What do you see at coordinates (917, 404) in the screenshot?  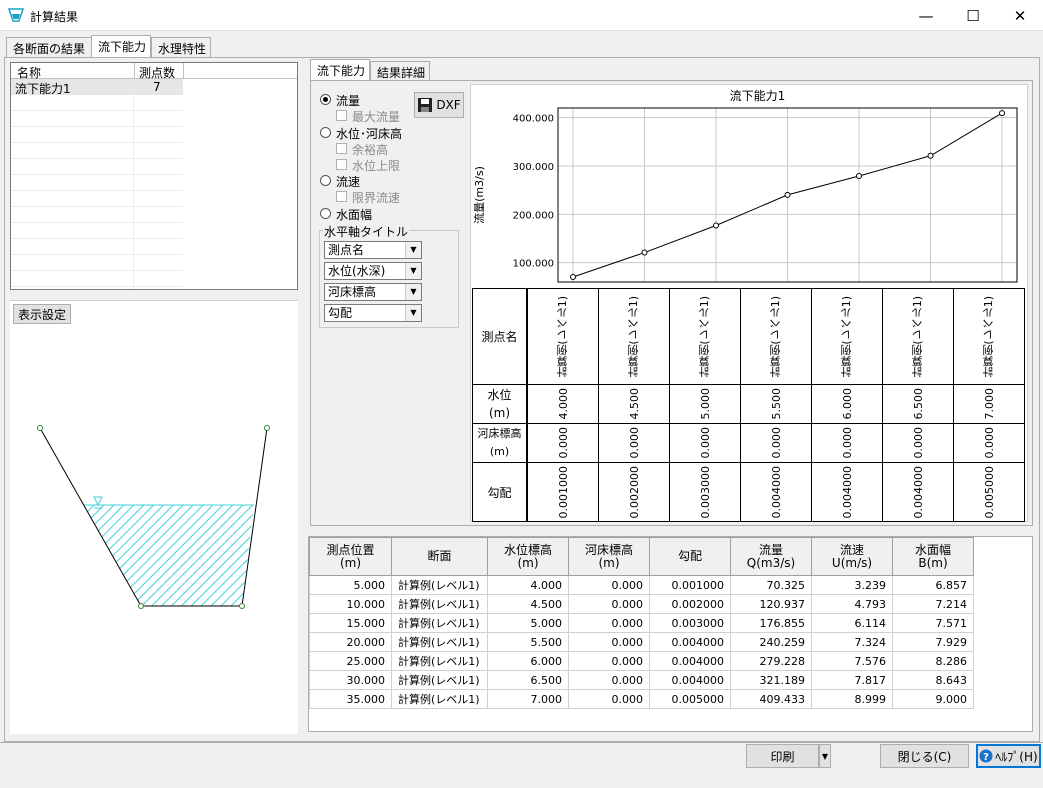 I see `wl-cell: 6.500` at bounding box center [917, 404].